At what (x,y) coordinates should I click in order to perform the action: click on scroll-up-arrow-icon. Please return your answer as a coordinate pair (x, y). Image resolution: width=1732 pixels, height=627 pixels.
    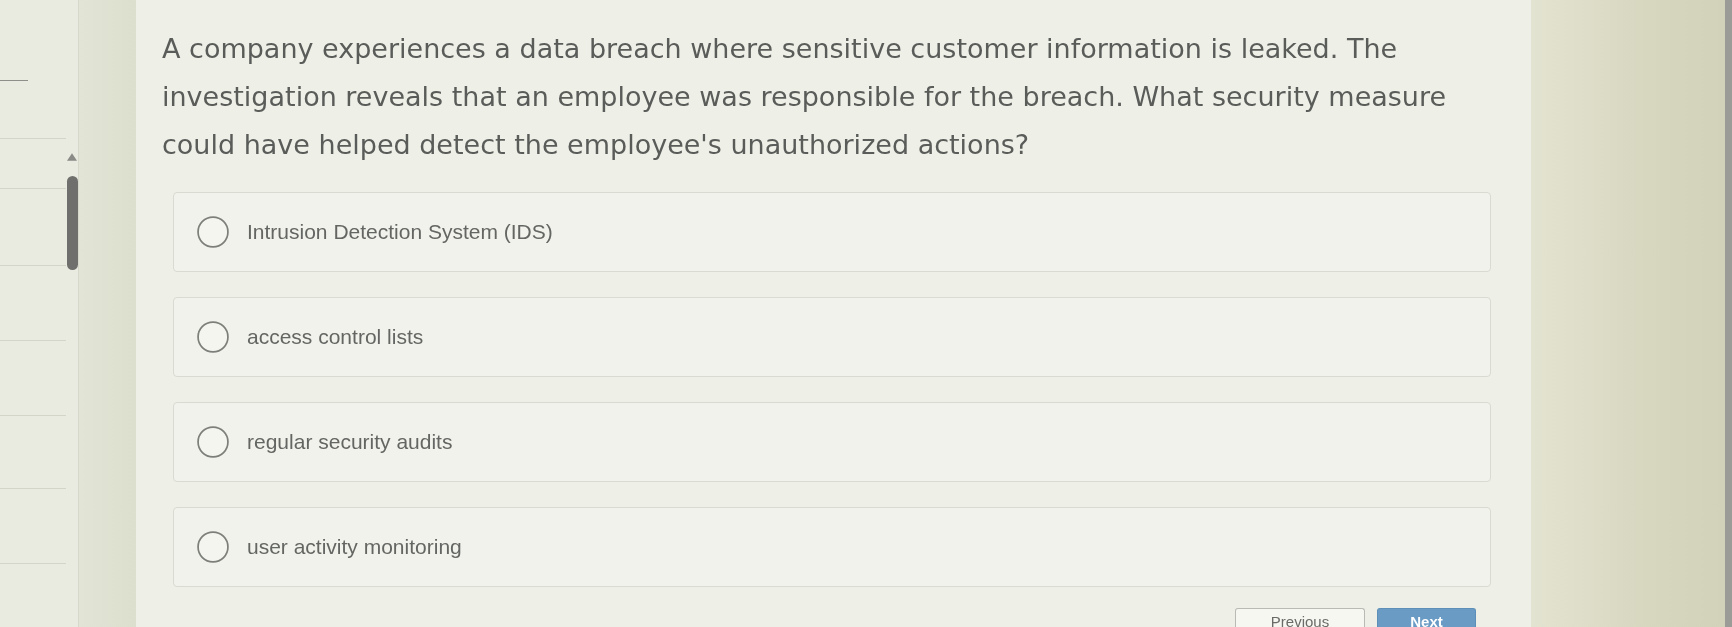
    Looking at the image, I should click on (72, 157).